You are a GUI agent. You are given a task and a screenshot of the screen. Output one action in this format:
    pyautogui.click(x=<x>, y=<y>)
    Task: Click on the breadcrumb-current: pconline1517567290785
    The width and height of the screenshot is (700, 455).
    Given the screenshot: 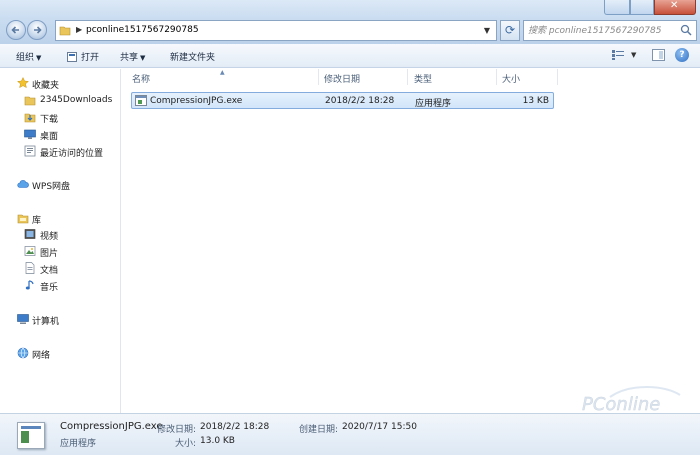 What is the action you would take?
    pyautogui.click(x=142, y=30)
    